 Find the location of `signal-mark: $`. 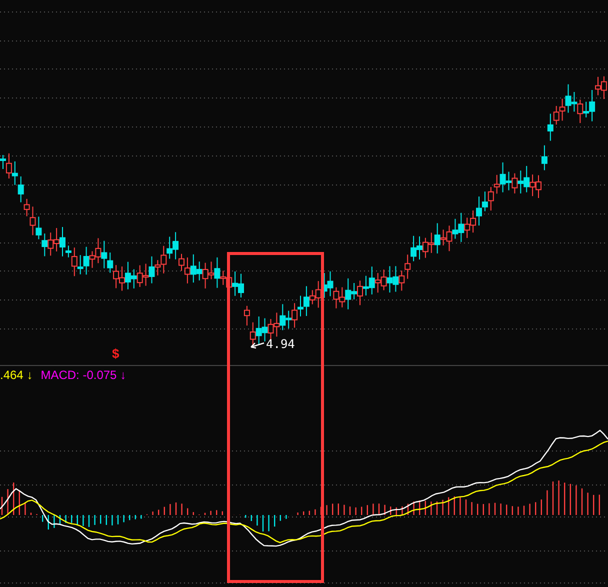

signal-mark: $ is located at coordinates (116, 353).